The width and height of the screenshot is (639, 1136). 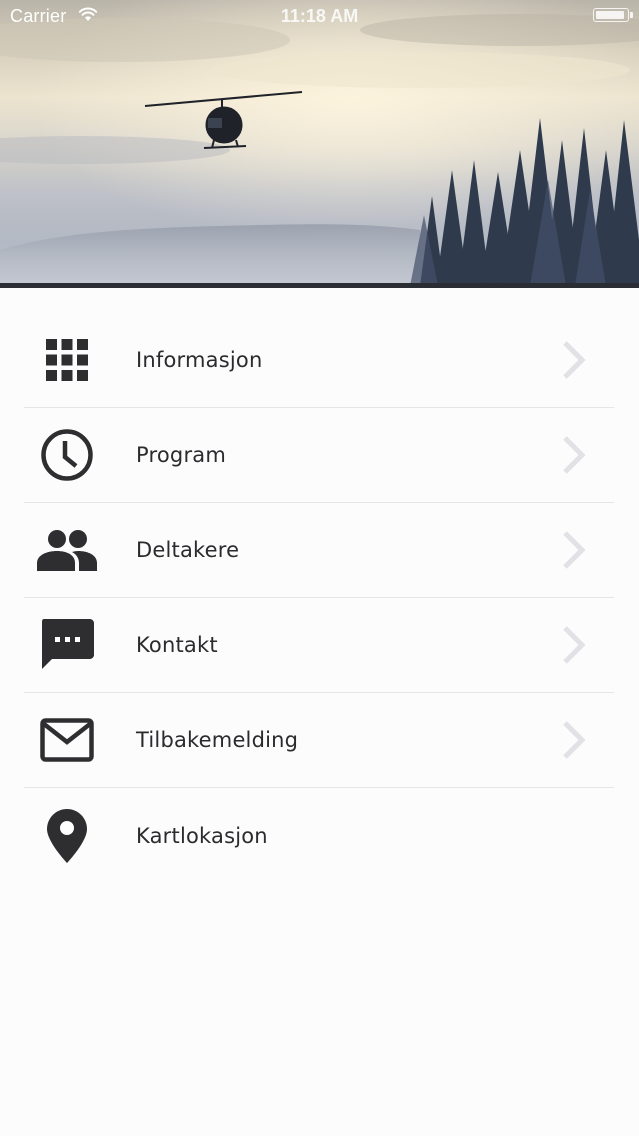 I want to click on menu-item-program: Program, so click(x=319, y=455).